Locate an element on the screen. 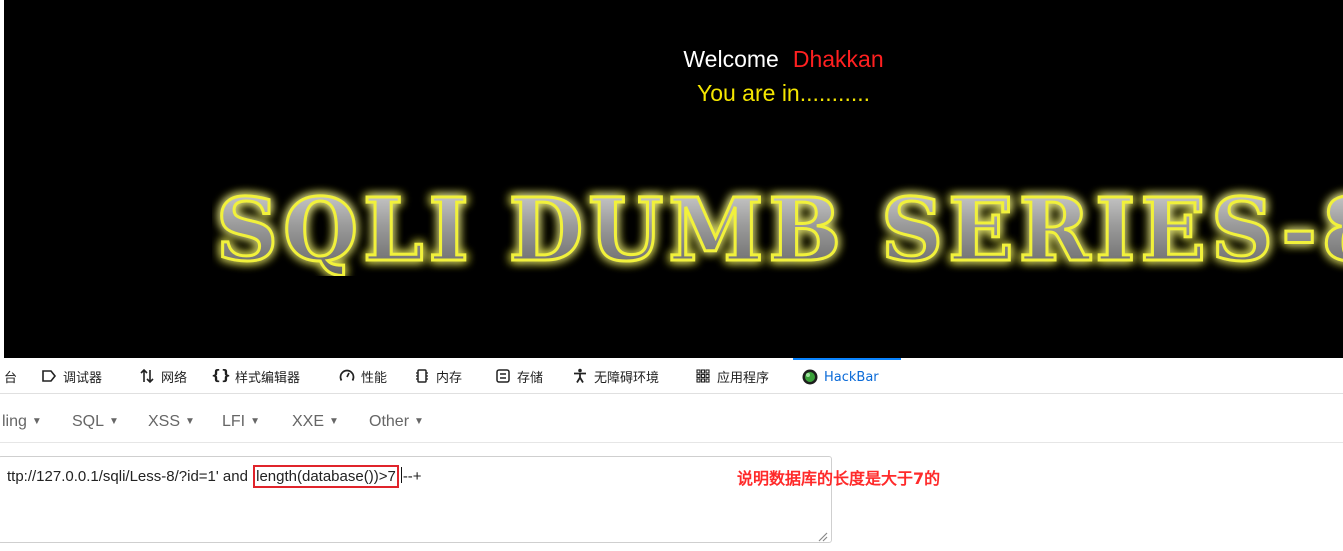 This screenshot has height=551, width=1343. tab-memory: 内存 is located at coordinates (437, 376).